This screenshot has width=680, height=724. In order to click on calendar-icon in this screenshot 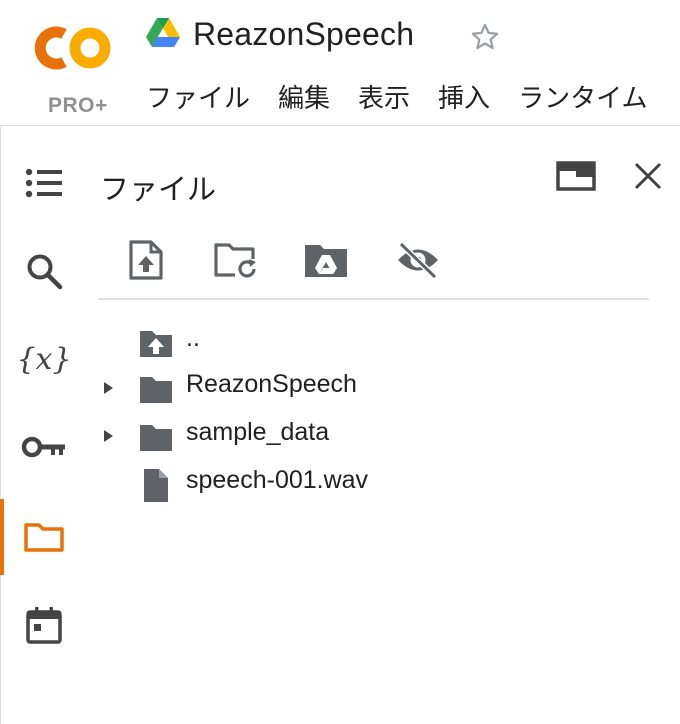, I will do `click(44, 625)`.